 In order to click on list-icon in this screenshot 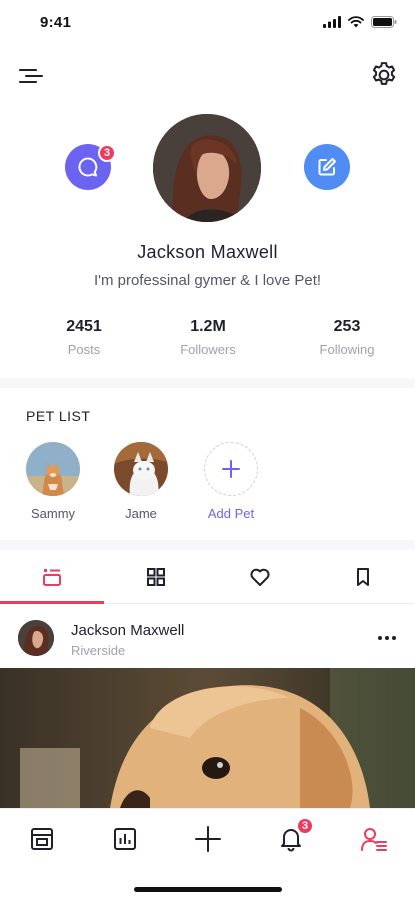, I will do `click(52, 577)`.